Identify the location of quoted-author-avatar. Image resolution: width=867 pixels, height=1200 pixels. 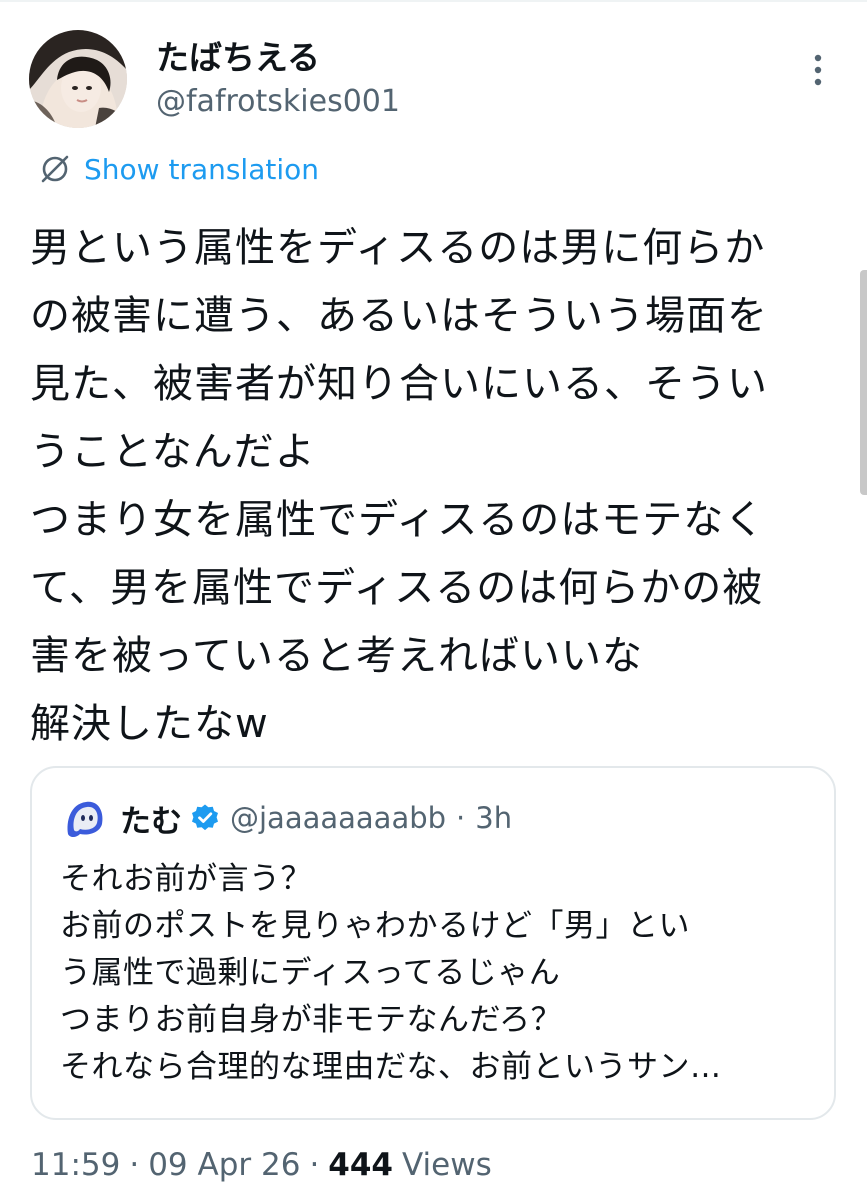
(84, 818).